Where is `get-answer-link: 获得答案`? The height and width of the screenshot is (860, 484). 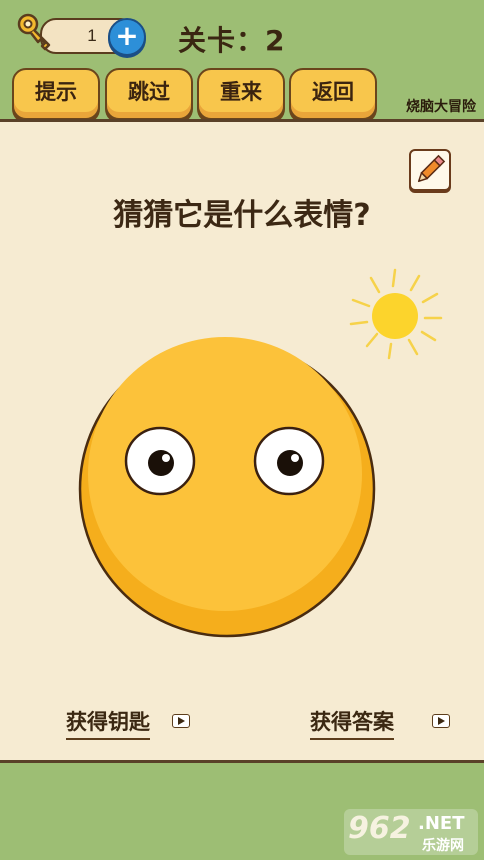
get-answer-link: 获得答案 is located at coordinates (352, 723).